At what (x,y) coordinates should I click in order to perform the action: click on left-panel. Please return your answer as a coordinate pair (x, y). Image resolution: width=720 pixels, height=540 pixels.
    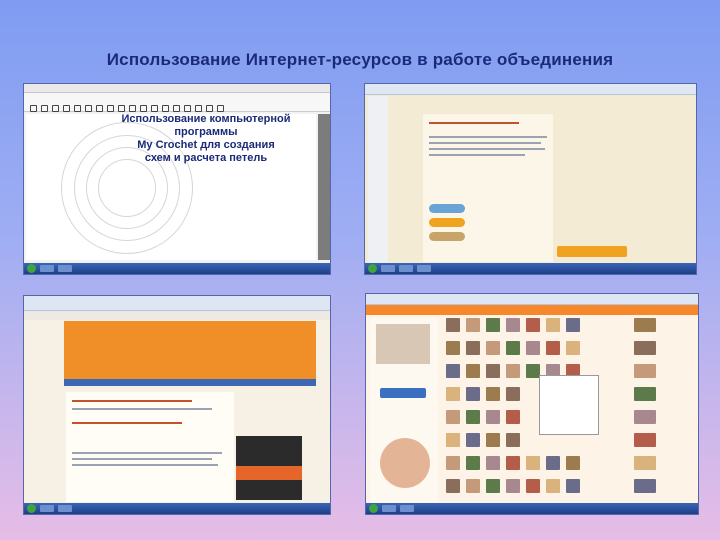
    Looking at the image, I should click on (378, 180).